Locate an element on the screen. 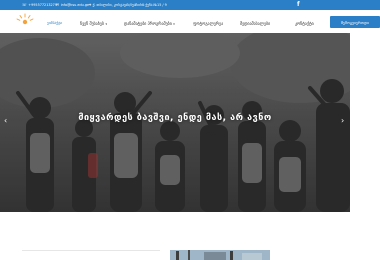 The width and height of the screenshot is (380, 260). nav-item-label: დანამატები პროგრამები is located at coordinates (148, 23).